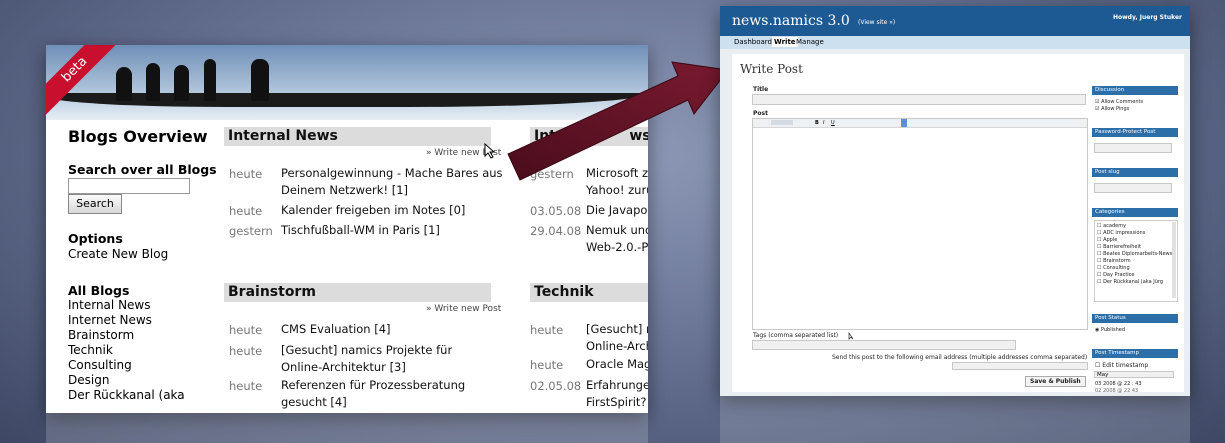 The width and height of the screenshot is (1225, 443). I want to click on post-slug-input, so click(1133, 188).